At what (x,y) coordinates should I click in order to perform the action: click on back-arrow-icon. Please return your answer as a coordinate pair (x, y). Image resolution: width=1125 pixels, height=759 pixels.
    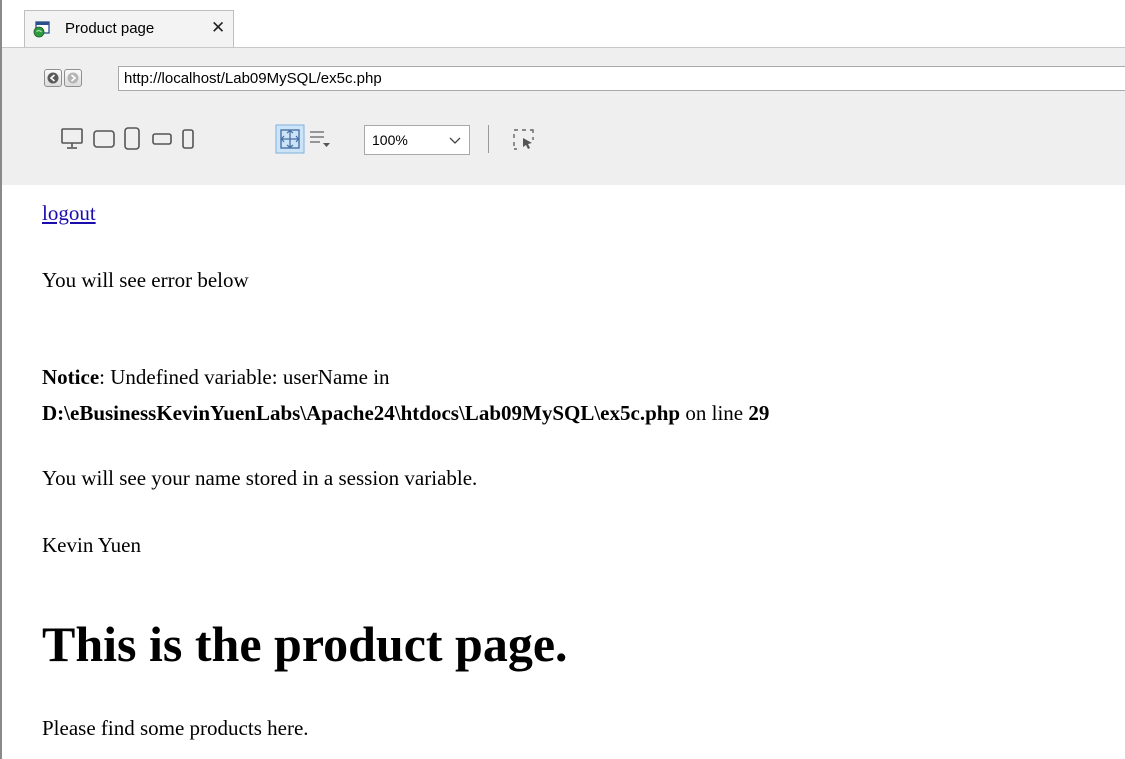
    Looking at the image, I should click on (53, 78).